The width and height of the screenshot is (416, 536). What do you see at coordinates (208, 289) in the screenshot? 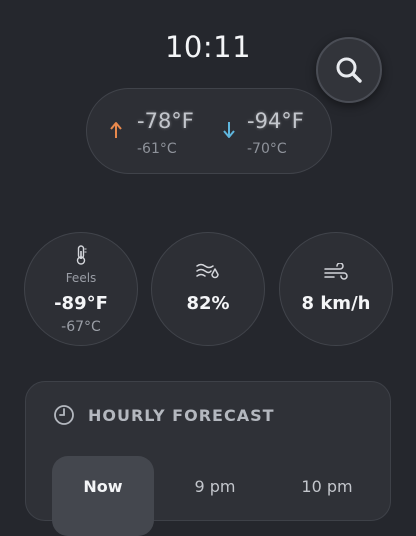
I see `humidity-card: 82%` at bounding box center [208, 289].